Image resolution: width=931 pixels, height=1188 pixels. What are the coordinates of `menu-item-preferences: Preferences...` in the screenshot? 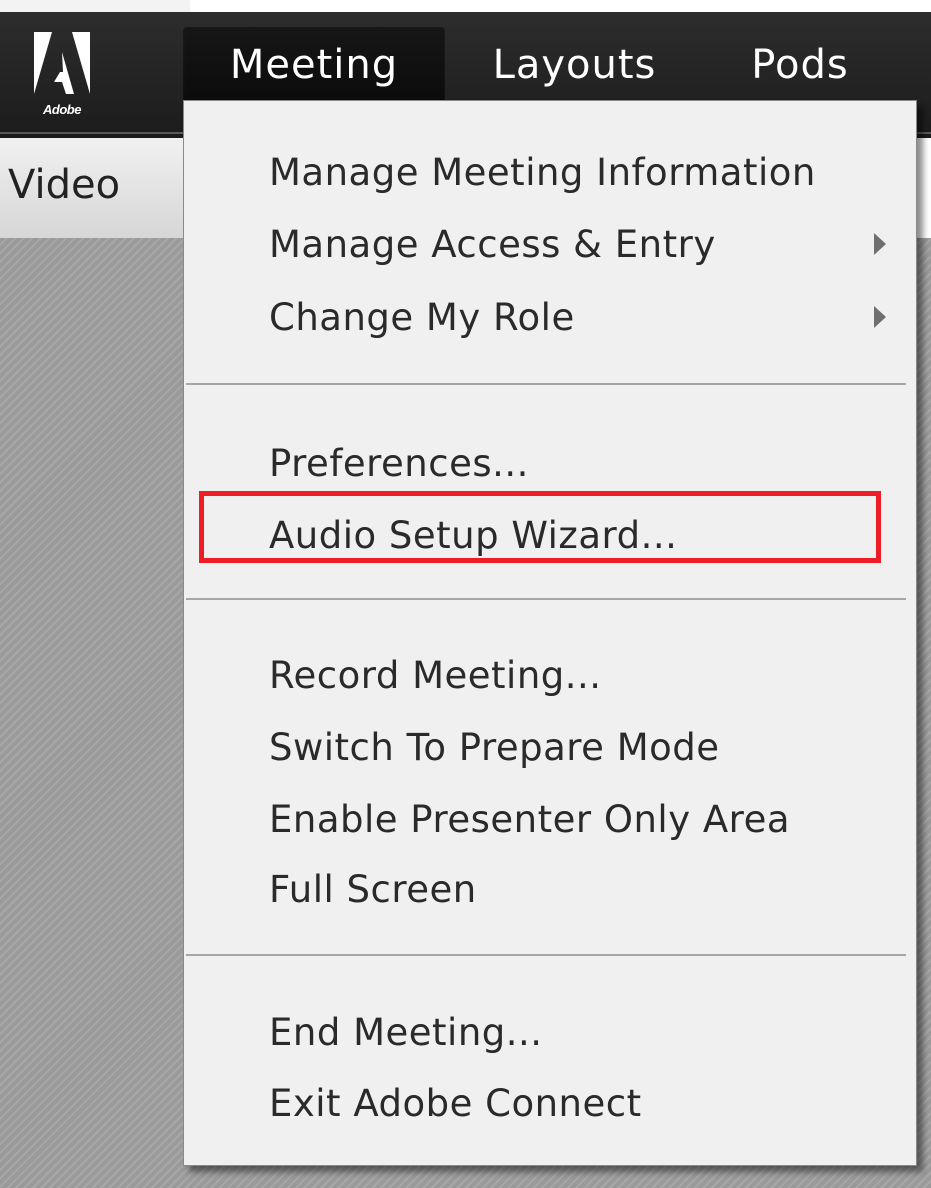 It's located at (399, 464).